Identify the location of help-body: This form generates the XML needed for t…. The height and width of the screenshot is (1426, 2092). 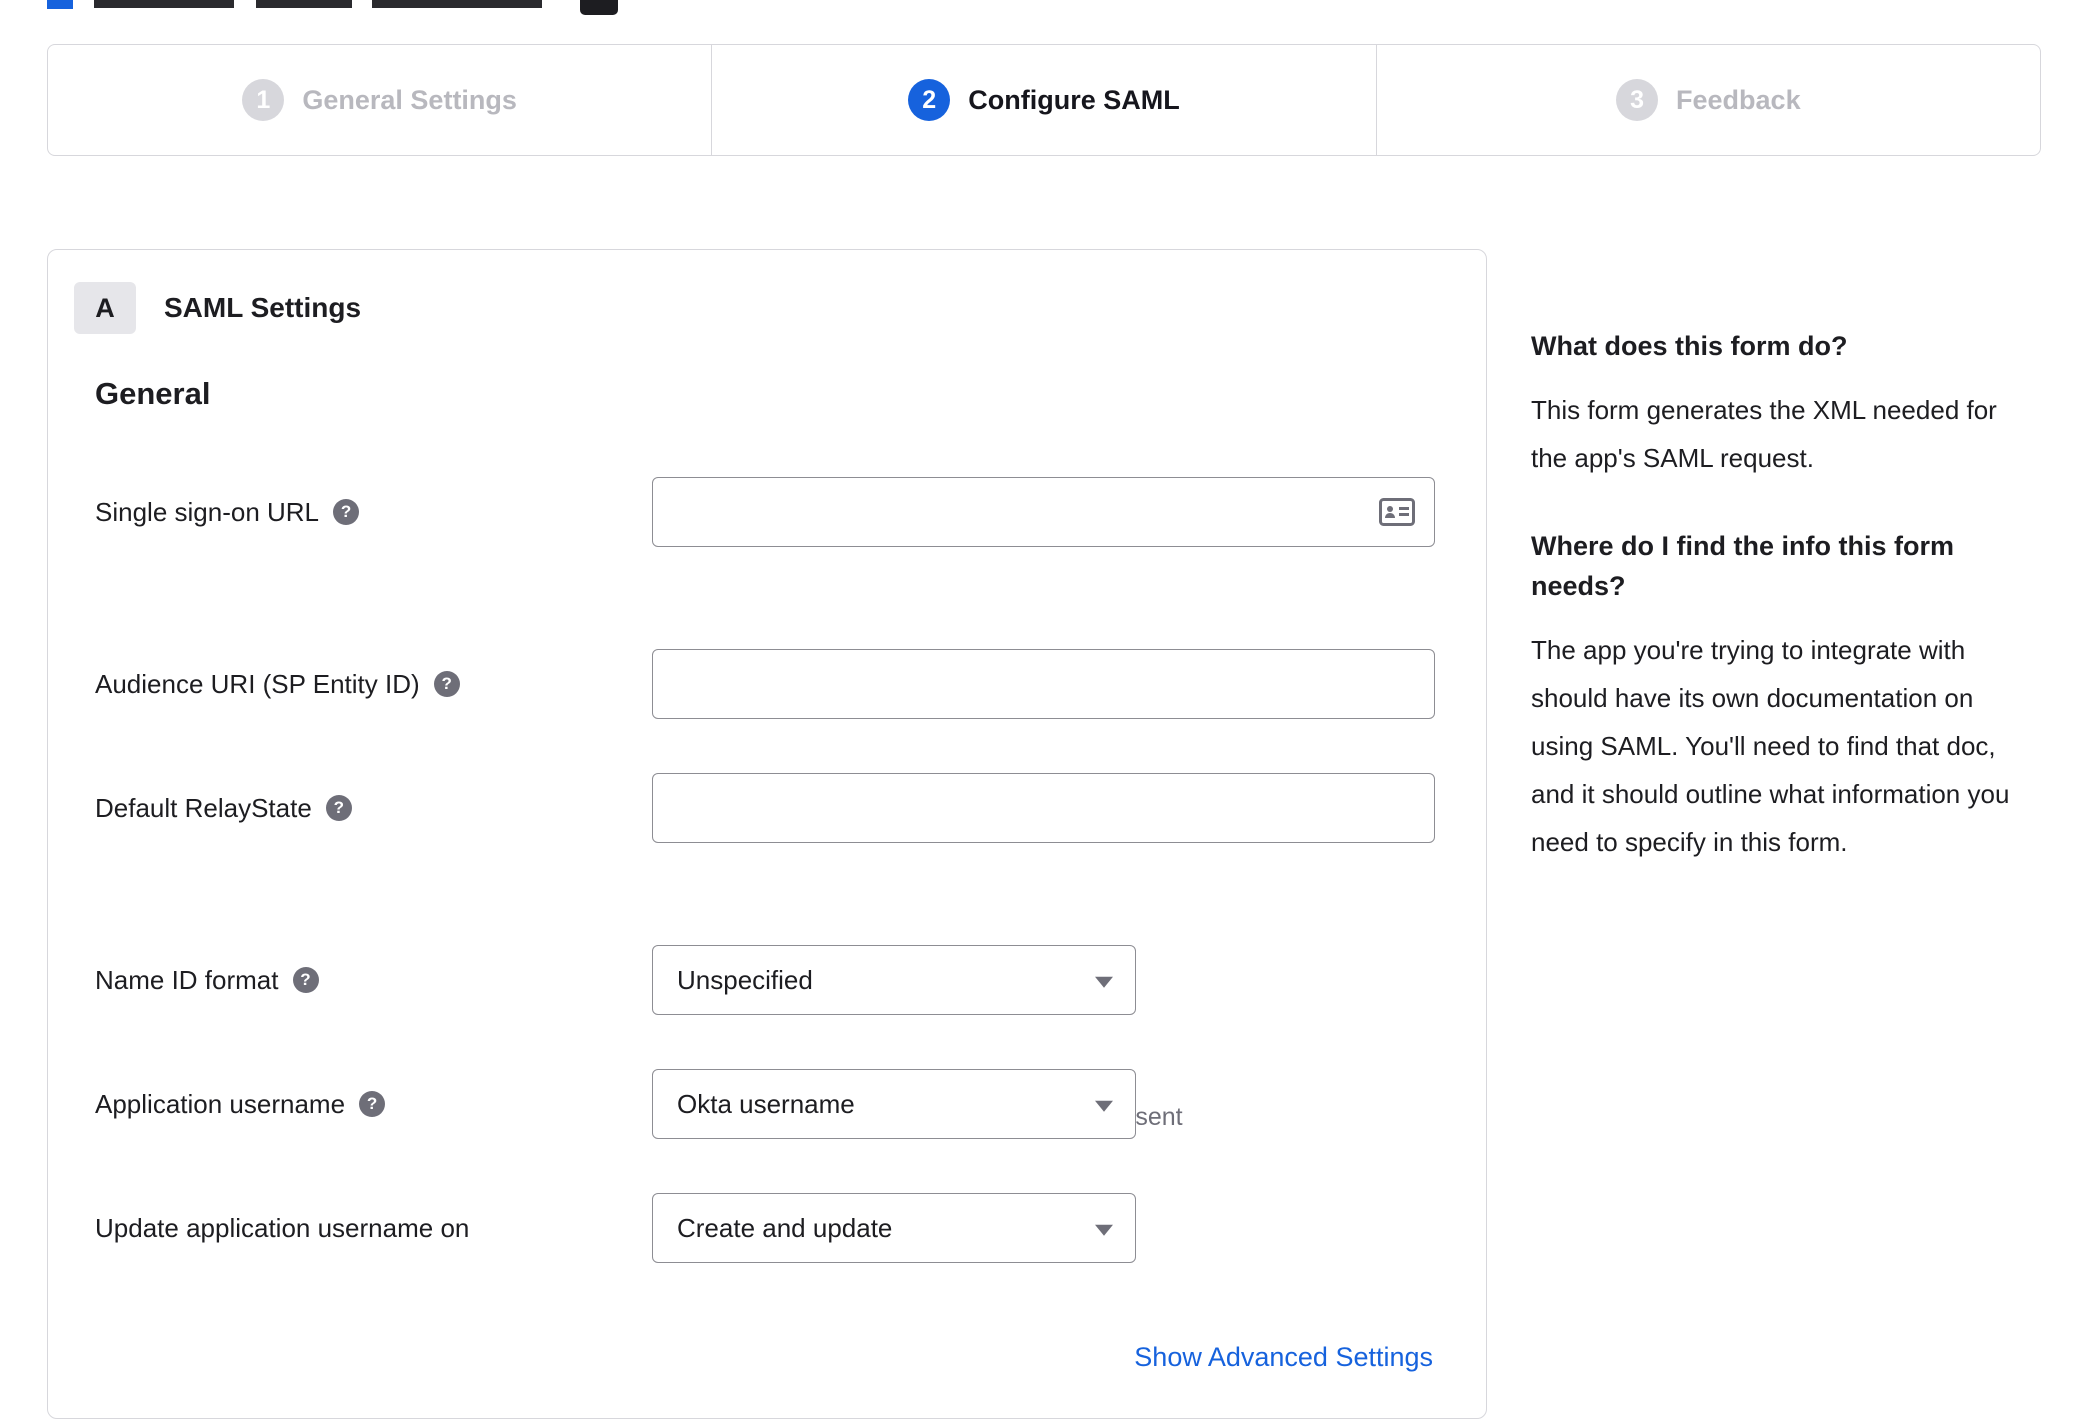
(1764, 434).